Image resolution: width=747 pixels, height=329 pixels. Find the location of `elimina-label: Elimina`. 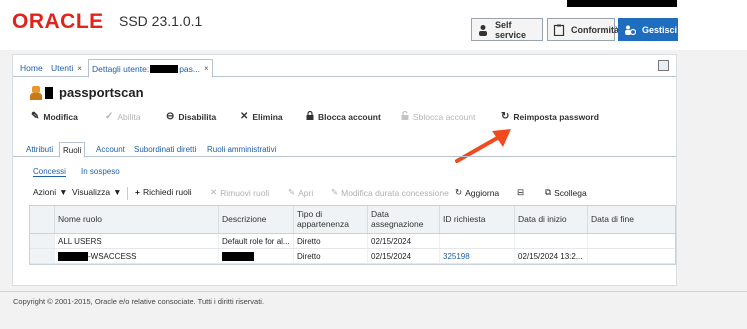

elimina-label: Elimina is located at coordinates (267, 116).